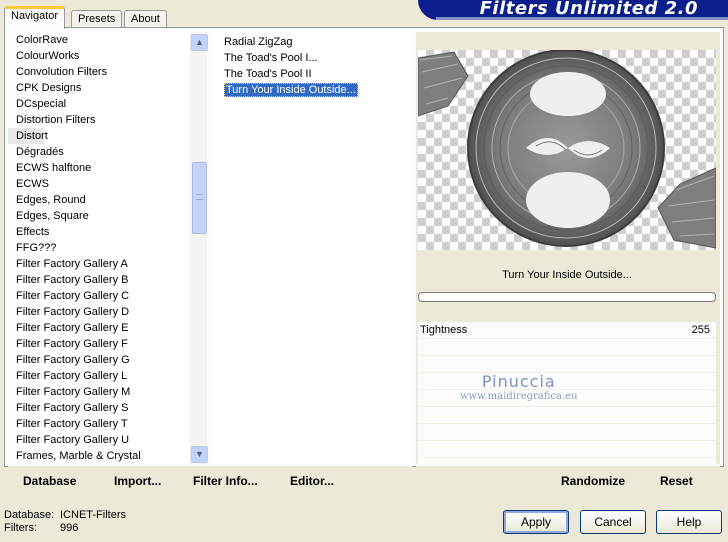 The image size is (728, 542). What do you see at coordinates (99, 392) in the screenshot?
I see `category-item: Filter Factory Gallery M` at bounding box center [99, 392].